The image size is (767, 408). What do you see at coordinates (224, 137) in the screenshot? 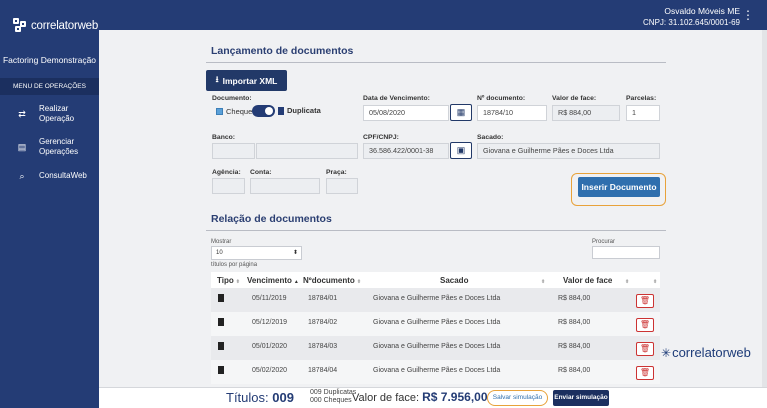
I see `bank-label: Banco:` at bounding box center [224, 137].